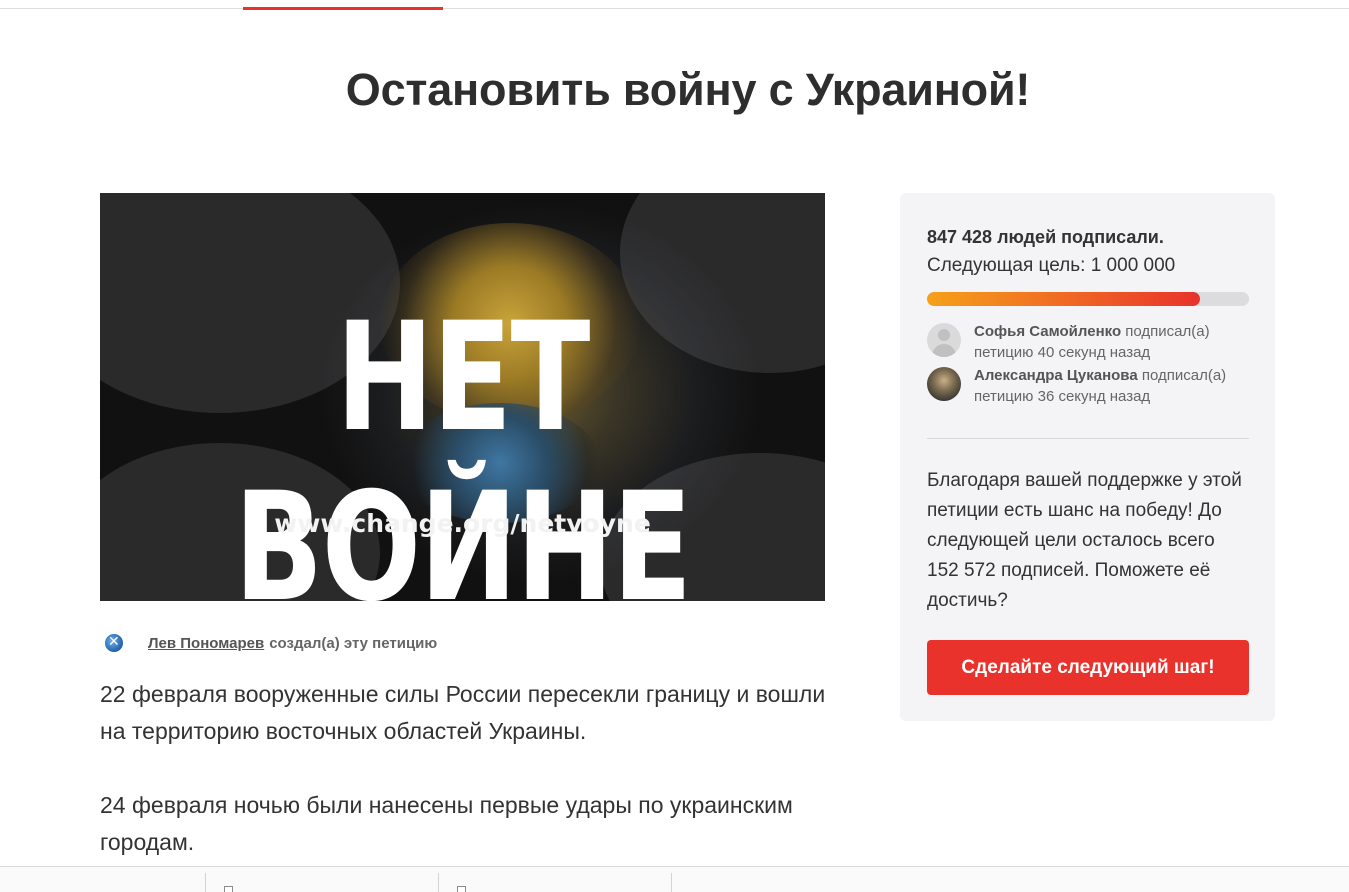 Image resolution: width=1349 pixels, height=892 pixels. What do you see at coordinates (1051, 265) in the screenshot?
I see `next-goal: Следующая цель: 1 000 000` at bounding box center [1051, 265].